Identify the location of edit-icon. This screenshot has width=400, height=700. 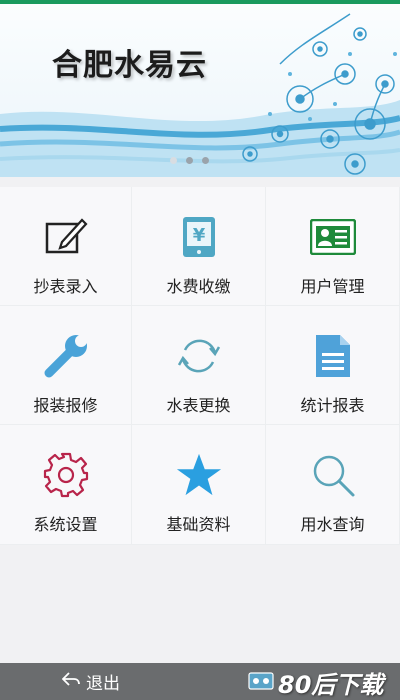
(66, 237).